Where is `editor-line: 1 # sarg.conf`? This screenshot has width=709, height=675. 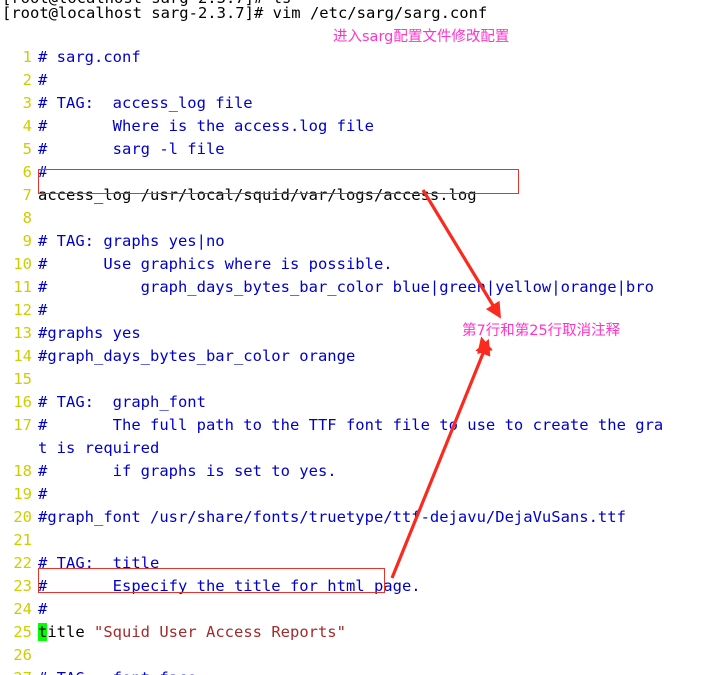
editor-line: 1 # sarg.conf is located at coordinates (354, 57).